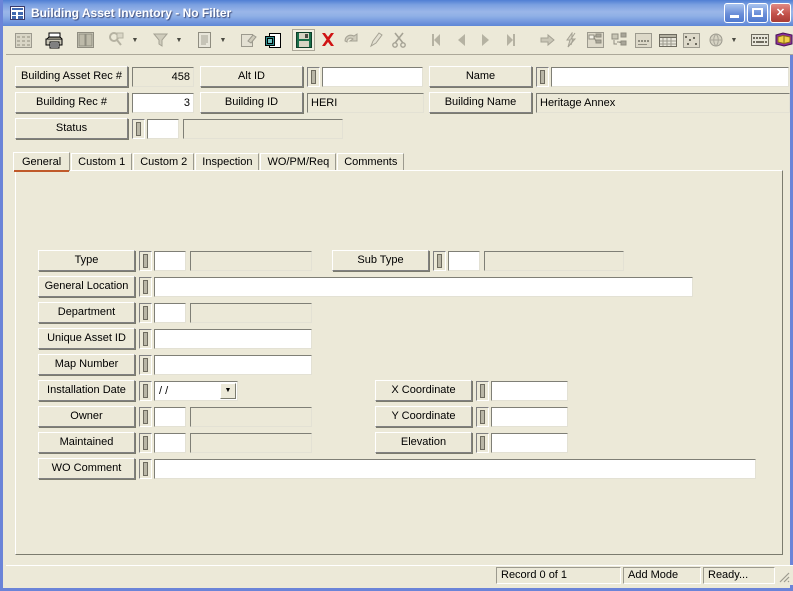 The width and height of the screenshot is (793, 591). I want to click on installation-date-picker-button, so click(145, 390).